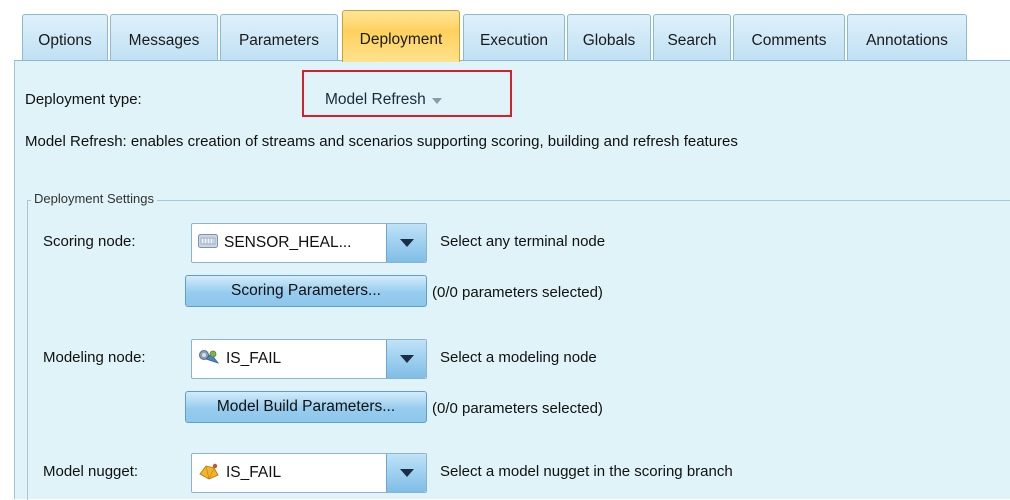 Image resolution: width=1010 pixels, height=500 pixels. What do you see at coordinates (309, 473) in the screenshot?
I see `model-nugget-combo: IS_FAIL` at bounding box center [309, 473].